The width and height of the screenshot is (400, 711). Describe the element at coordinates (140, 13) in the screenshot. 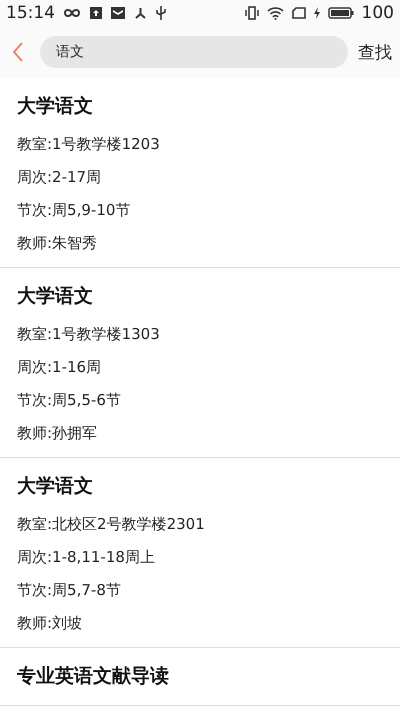

I see `share-icon` at that location.